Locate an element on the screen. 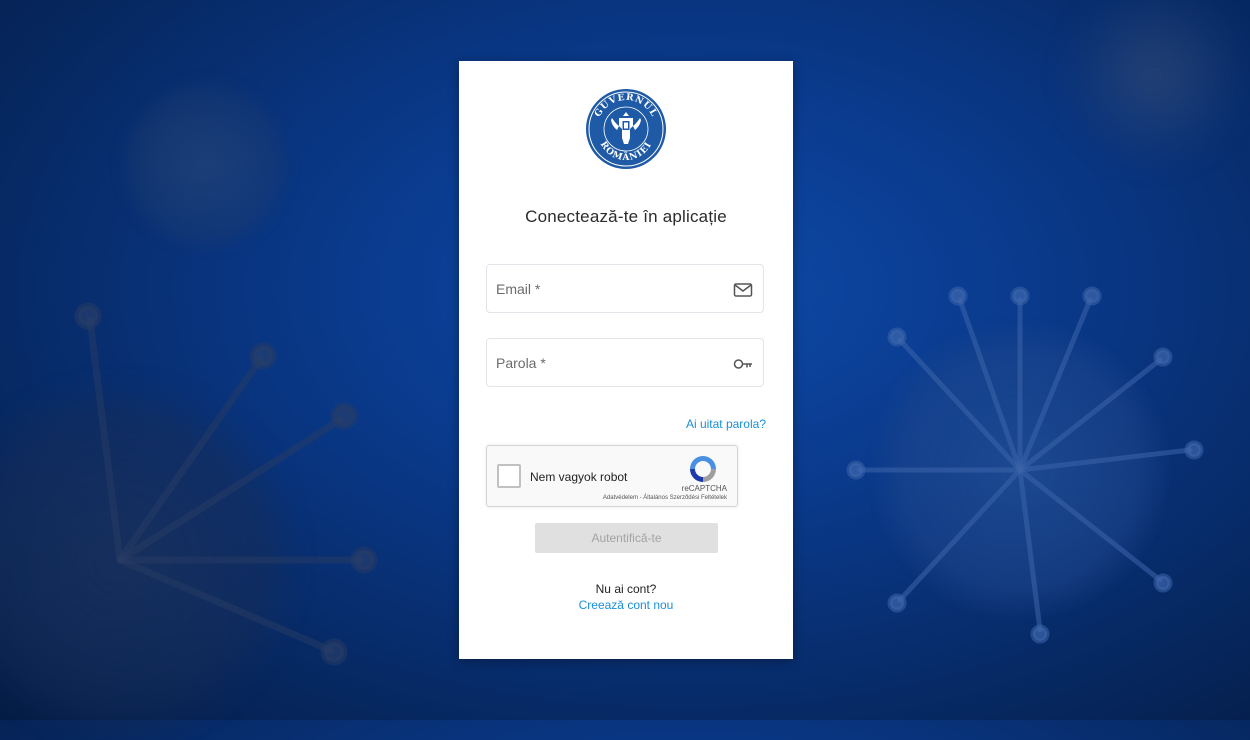 This screenshot has height=740, width=1250. email-field is located at coordinates (625, 288).